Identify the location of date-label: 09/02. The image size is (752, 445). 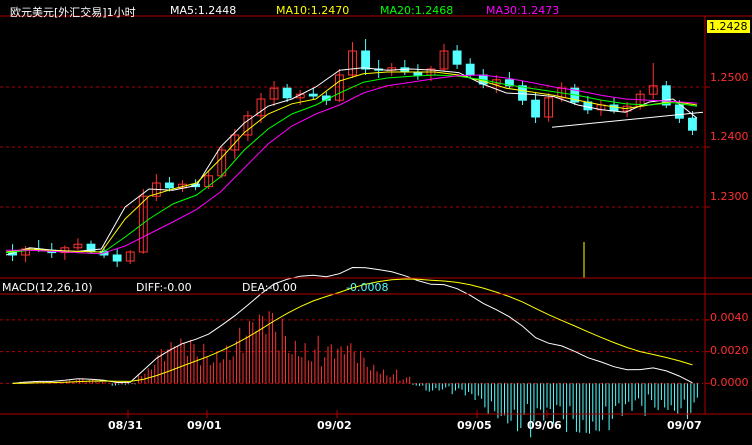
(334, 425).